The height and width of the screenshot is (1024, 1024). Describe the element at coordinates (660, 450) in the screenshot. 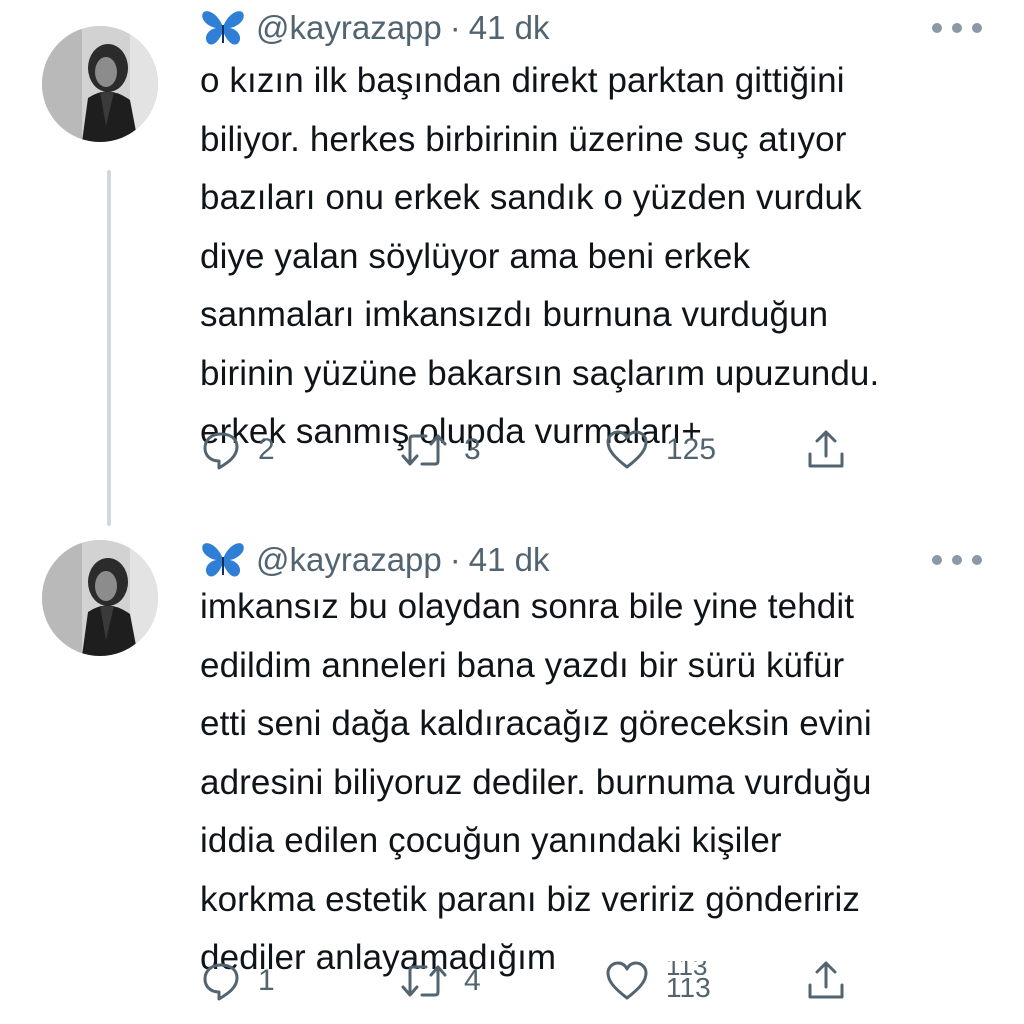

I see `like-button: 125` at that location.